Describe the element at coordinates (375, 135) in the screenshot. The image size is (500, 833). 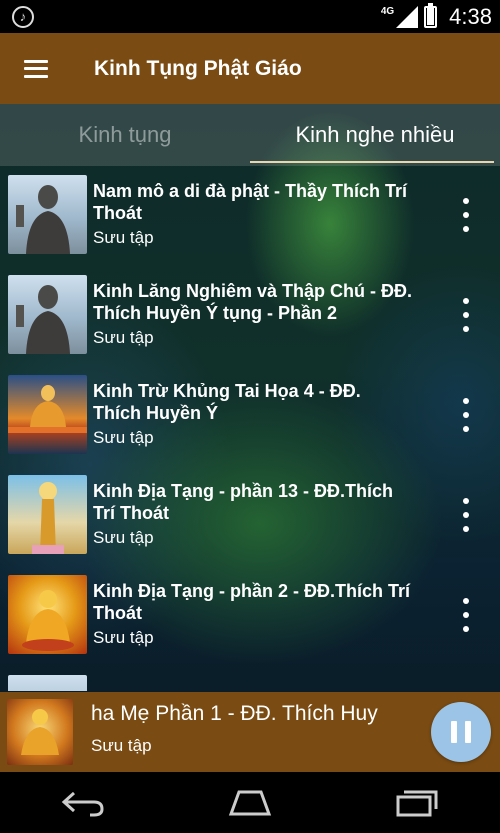
I see `tab-kinh-nghe-nhieu: Kinh nghe nhiều` at that location.